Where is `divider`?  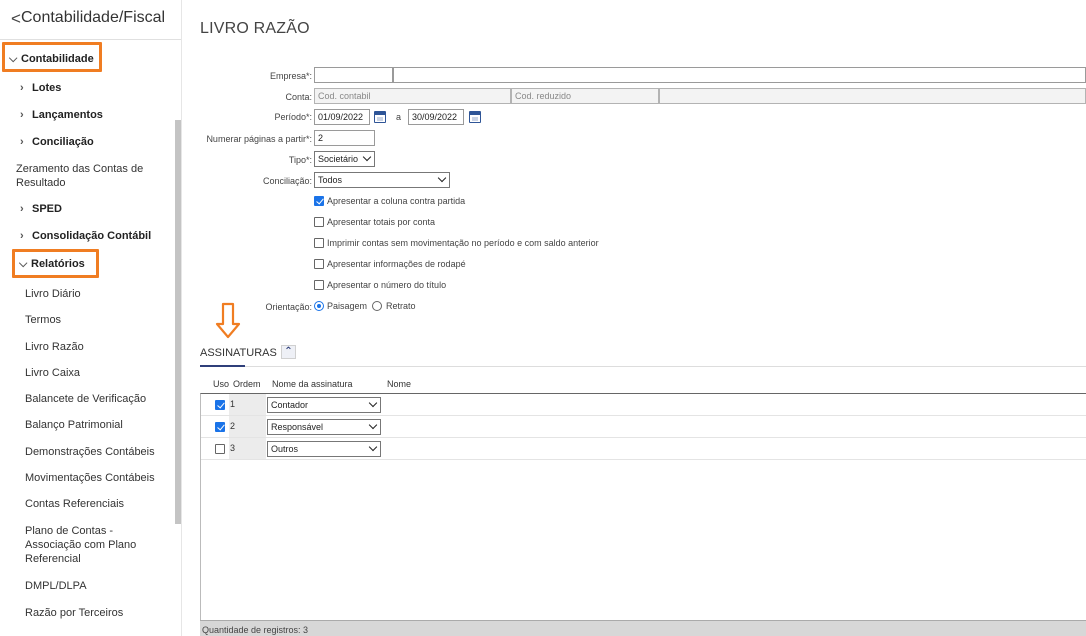
divider is located at coordinates (665, 366).